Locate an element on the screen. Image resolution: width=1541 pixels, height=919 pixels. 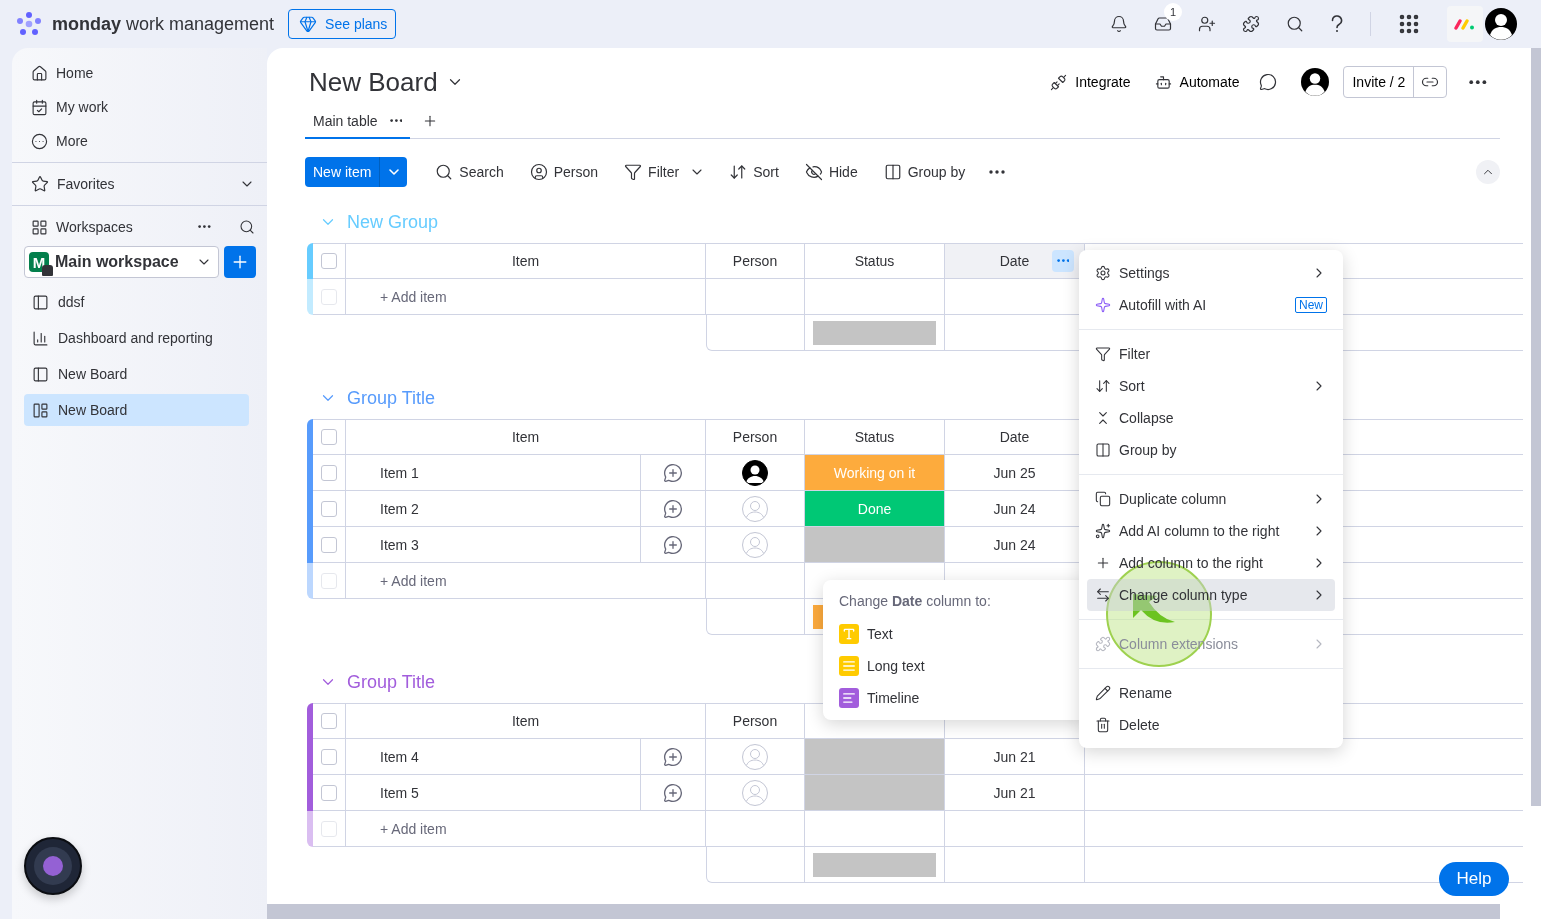
menu-item: Rename is located at coordinates (1211, 693).